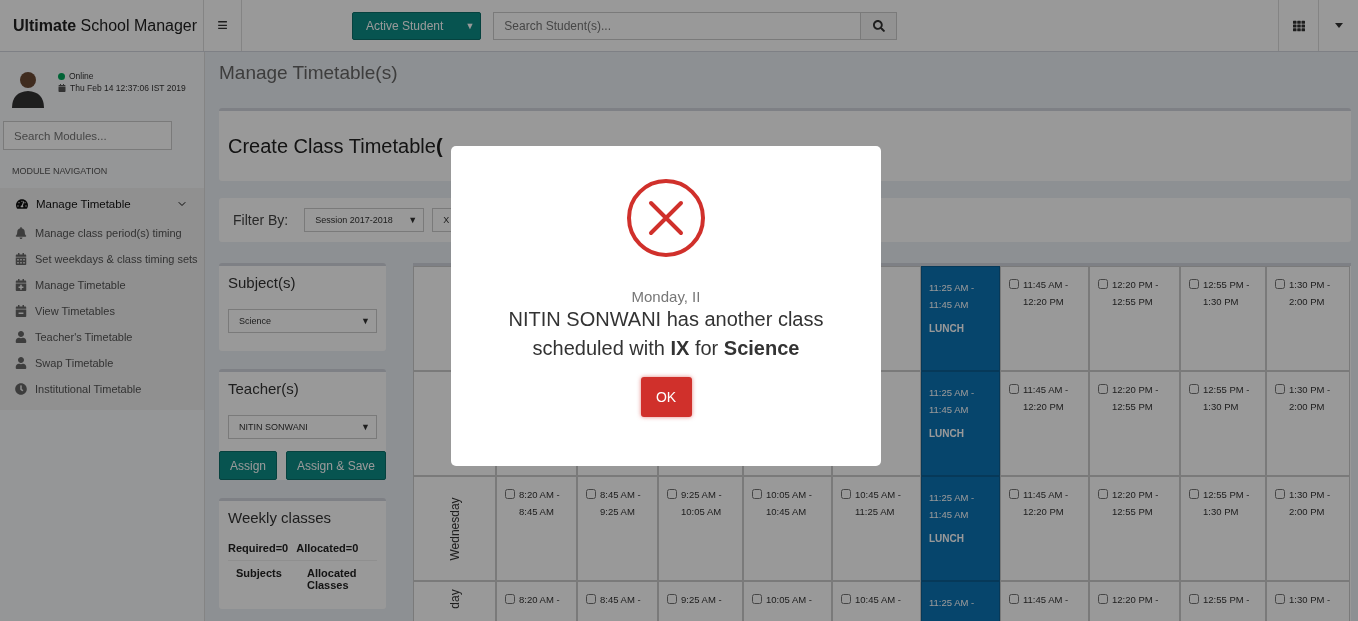  I want to click on column-header: Subjects, so click(259, 574).